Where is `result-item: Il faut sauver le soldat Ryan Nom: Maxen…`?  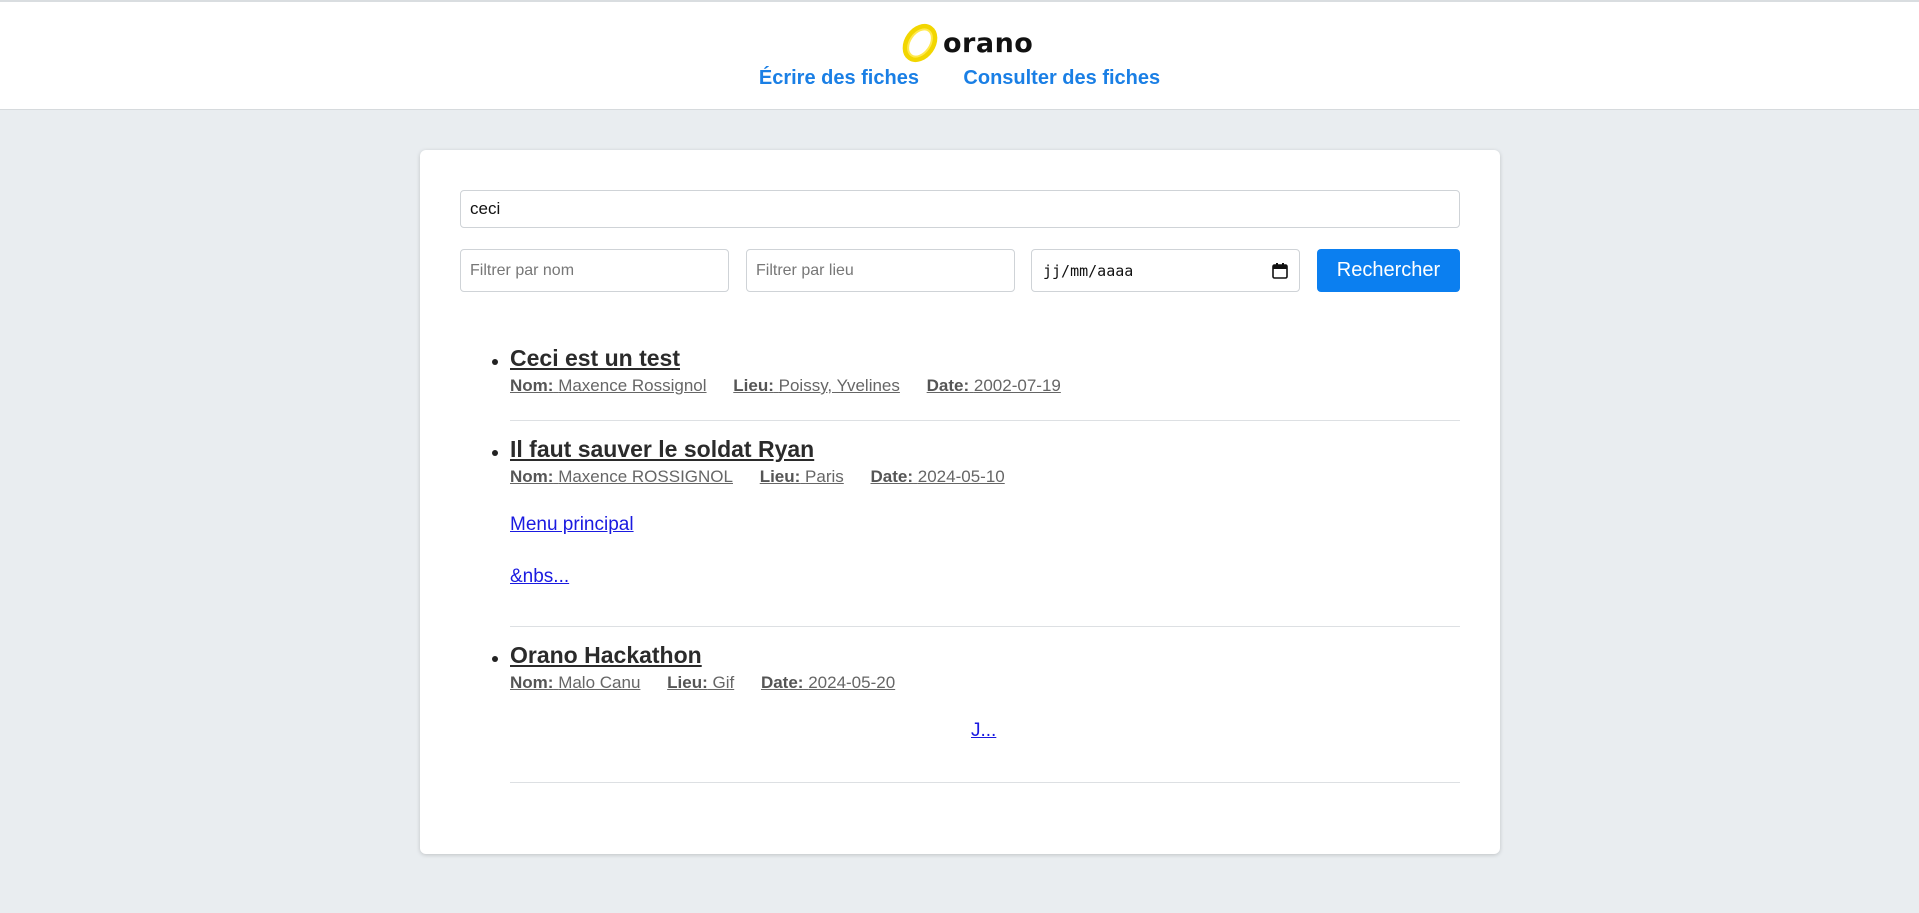 result-item: Il faut sauver le soldat Ryan Nom: Maxen… is located at coordinates (976, 524).